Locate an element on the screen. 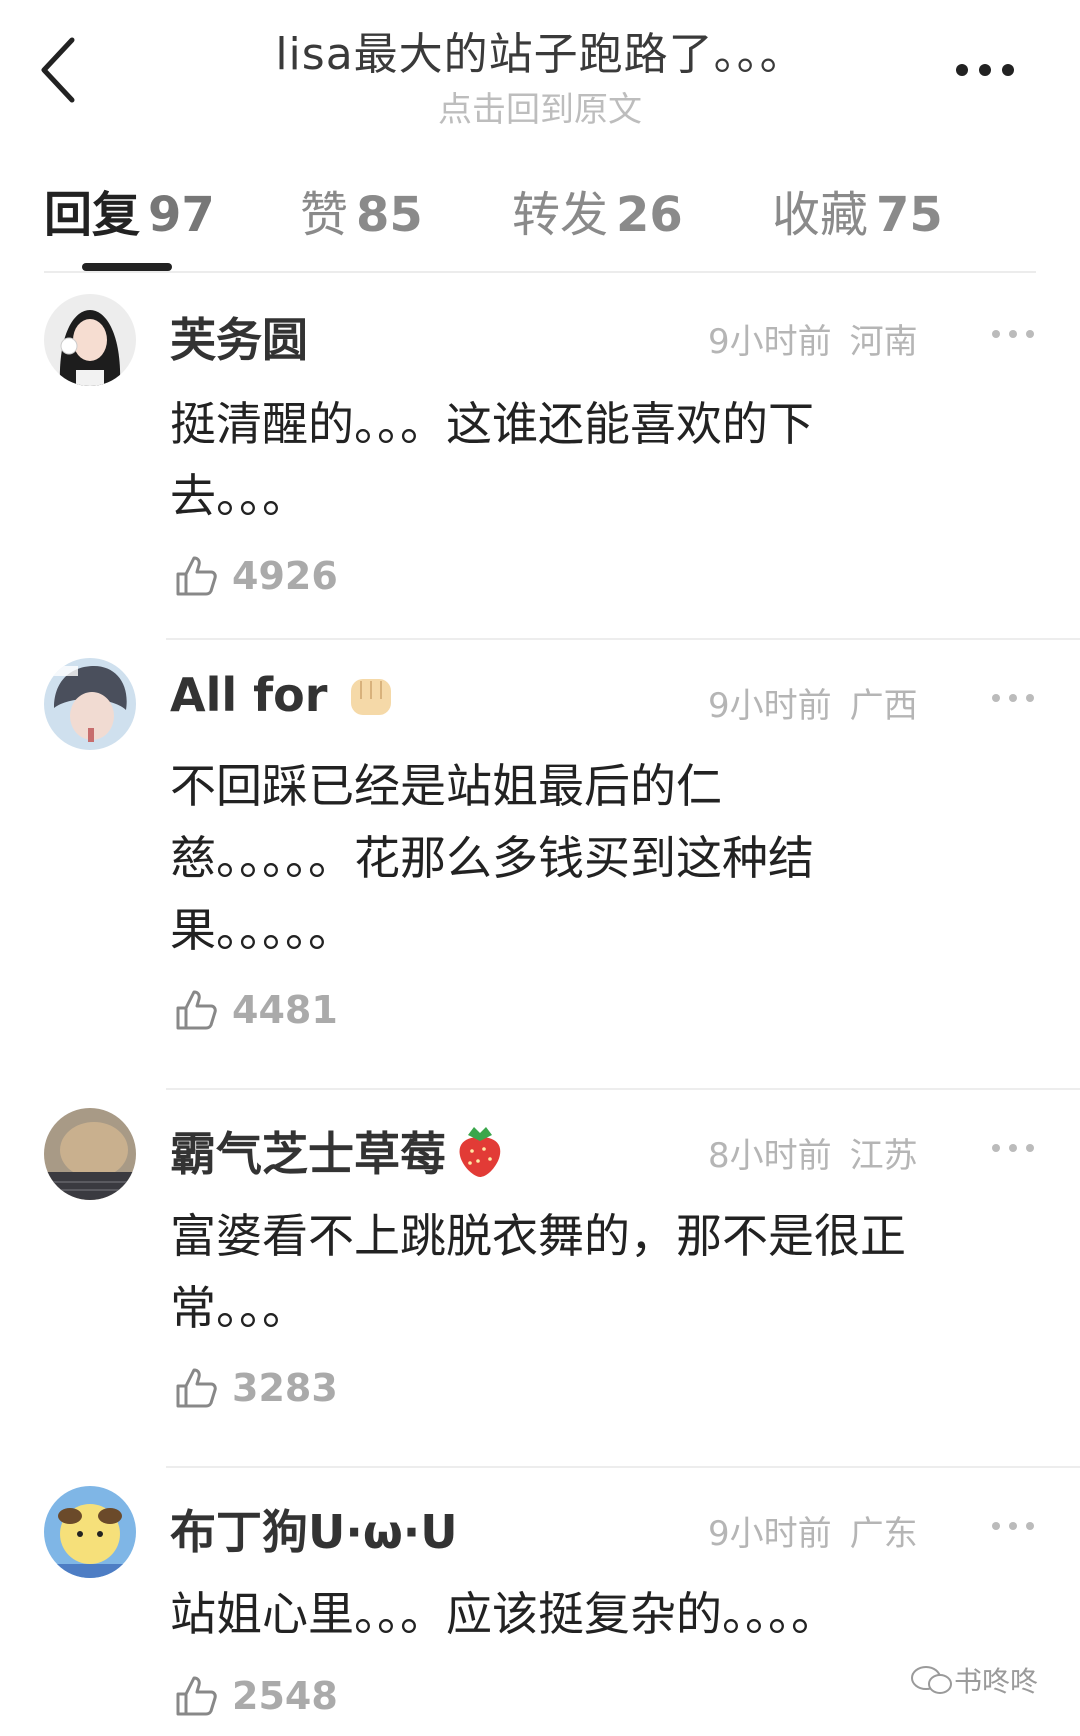  comment-line: 挺清醒的。。。这谁还能喜欢的下 is located at coordinates (492, 424).